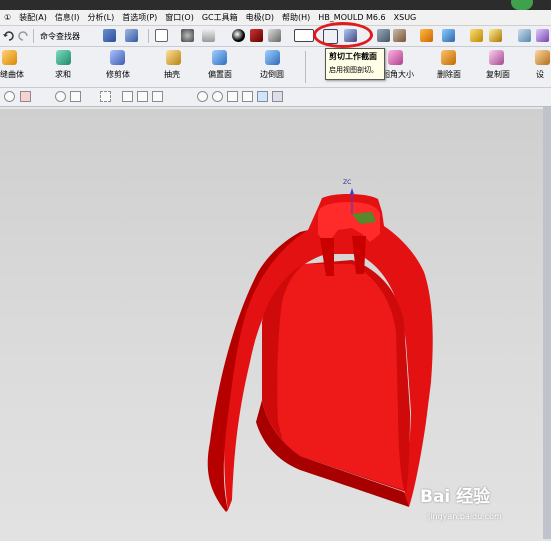 This screenshot has height=541, width=551. I want to click on offset-face-icon, so click(219, 57).